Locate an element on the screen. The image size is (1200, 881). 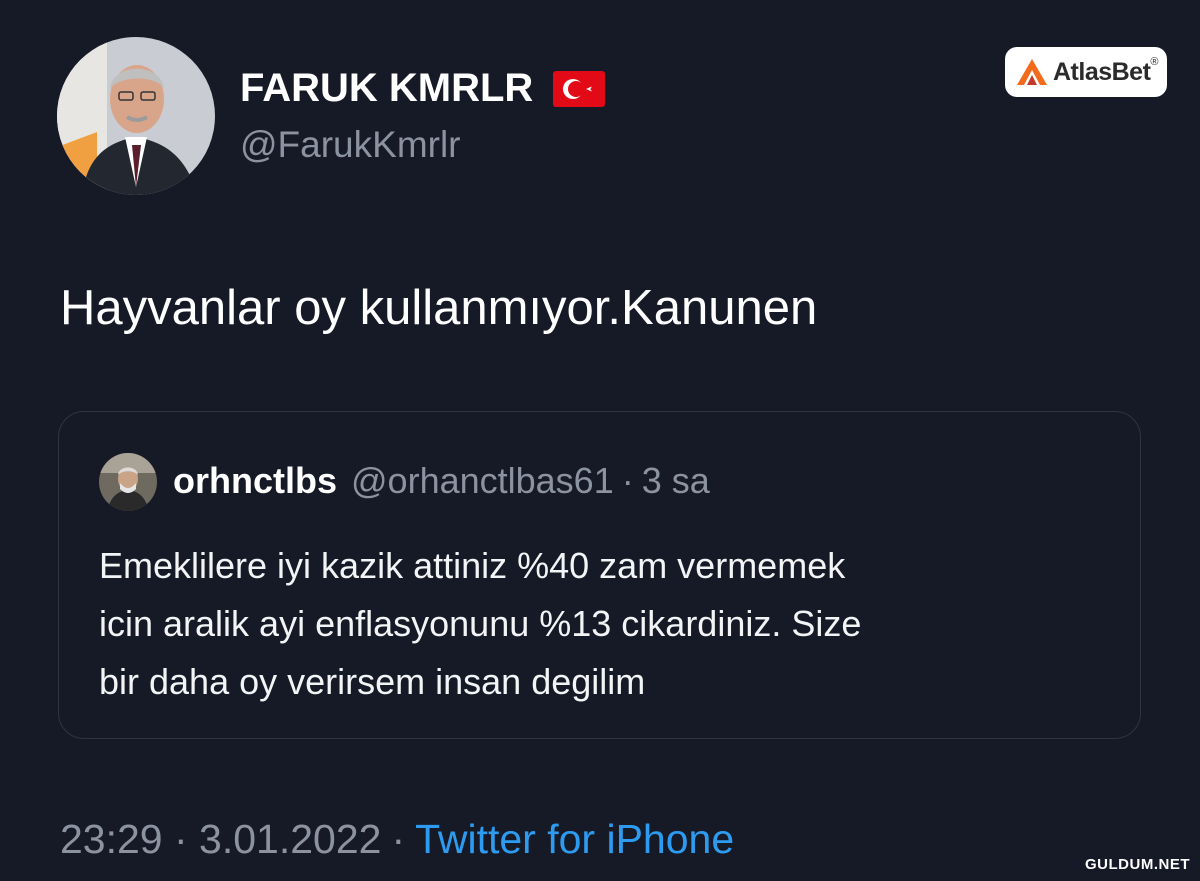
turkey-flag-icon is located at coordinates (579, 88).